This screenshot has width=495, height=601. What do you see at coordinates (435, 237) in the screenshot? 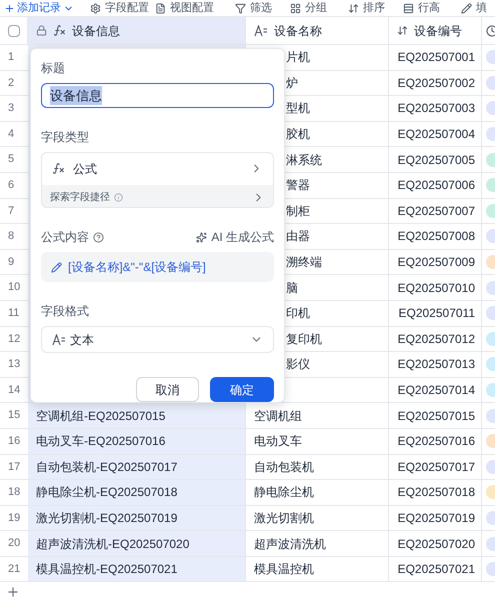
I see `table-cell: EQ202507008` at bounding box center [435, 237].